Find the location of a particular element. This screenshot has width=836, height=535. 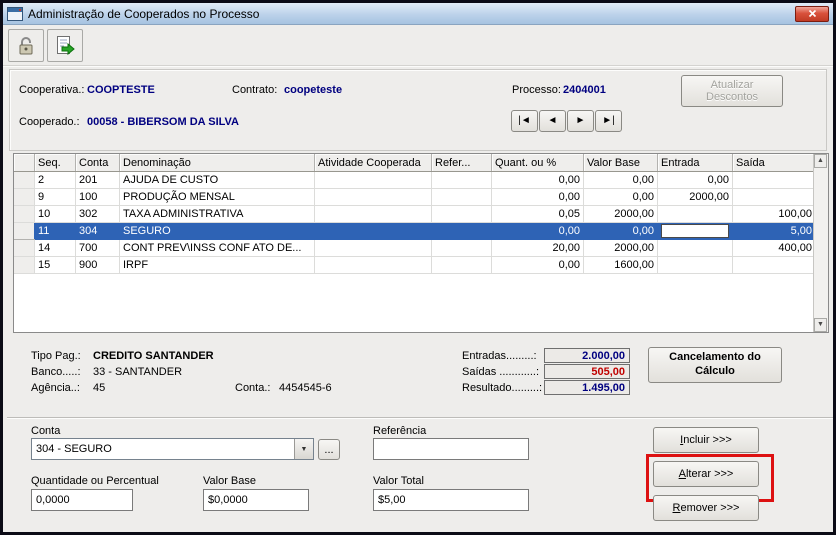

valor-base-input is located at coordinates (256, 500).